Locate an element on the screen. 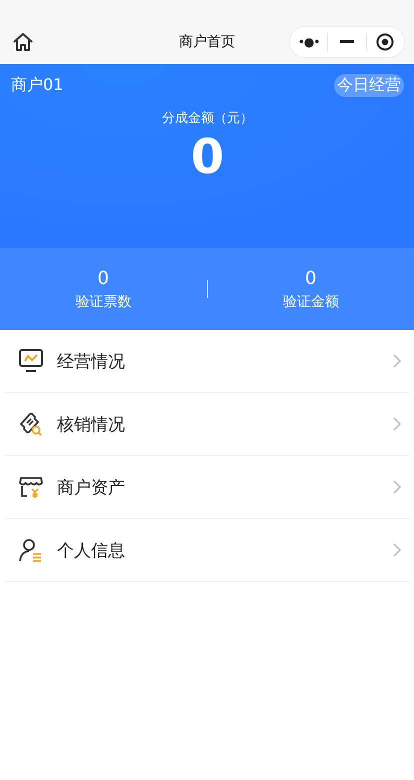  menu-item: 个人信息 is located at coordinates (207, 550).